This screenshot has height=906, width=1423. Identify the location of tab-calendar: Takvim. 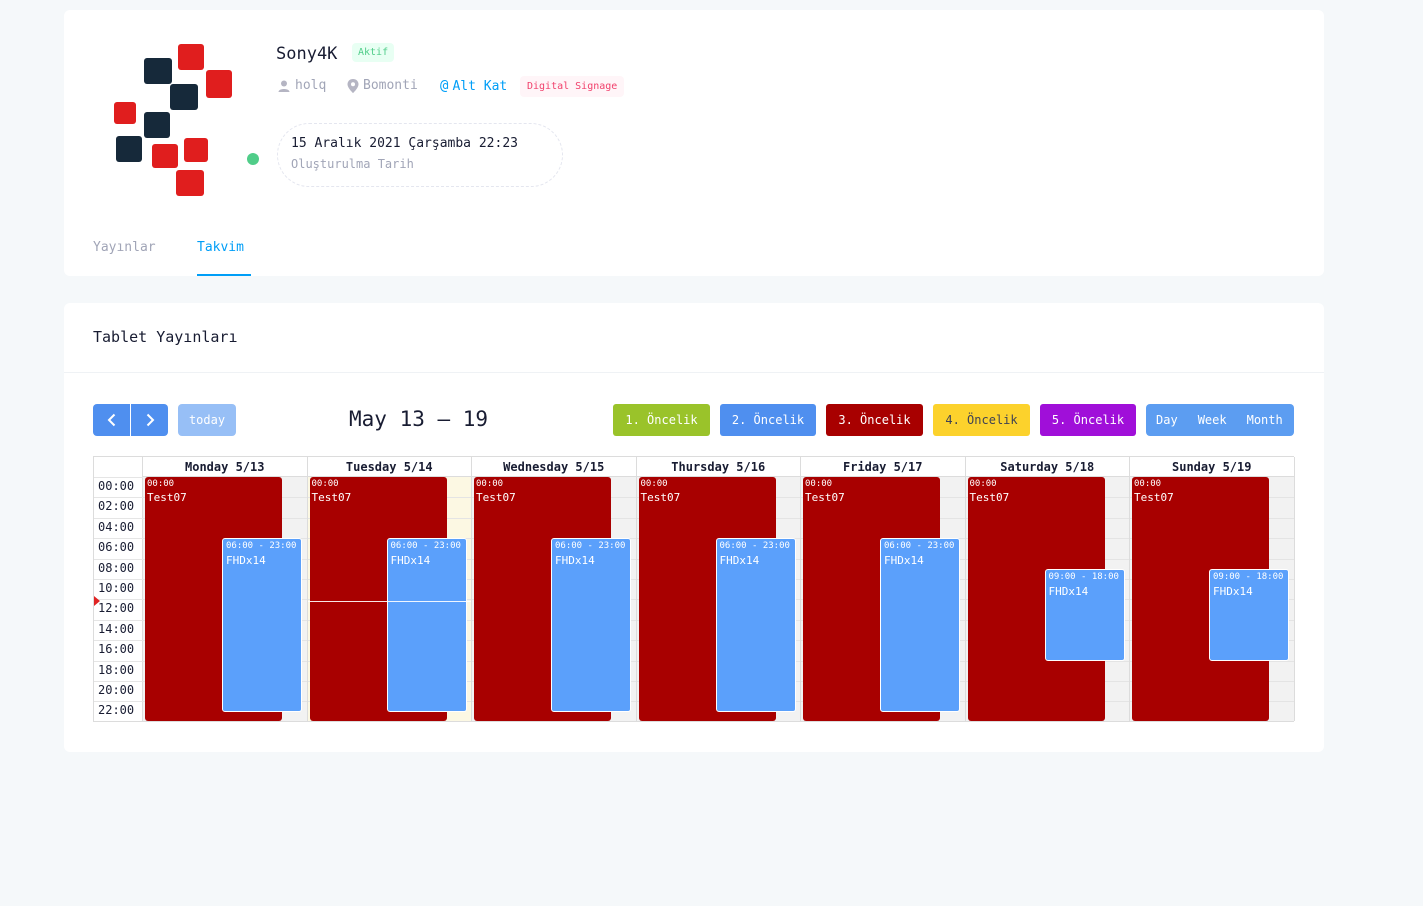
(220, 247).